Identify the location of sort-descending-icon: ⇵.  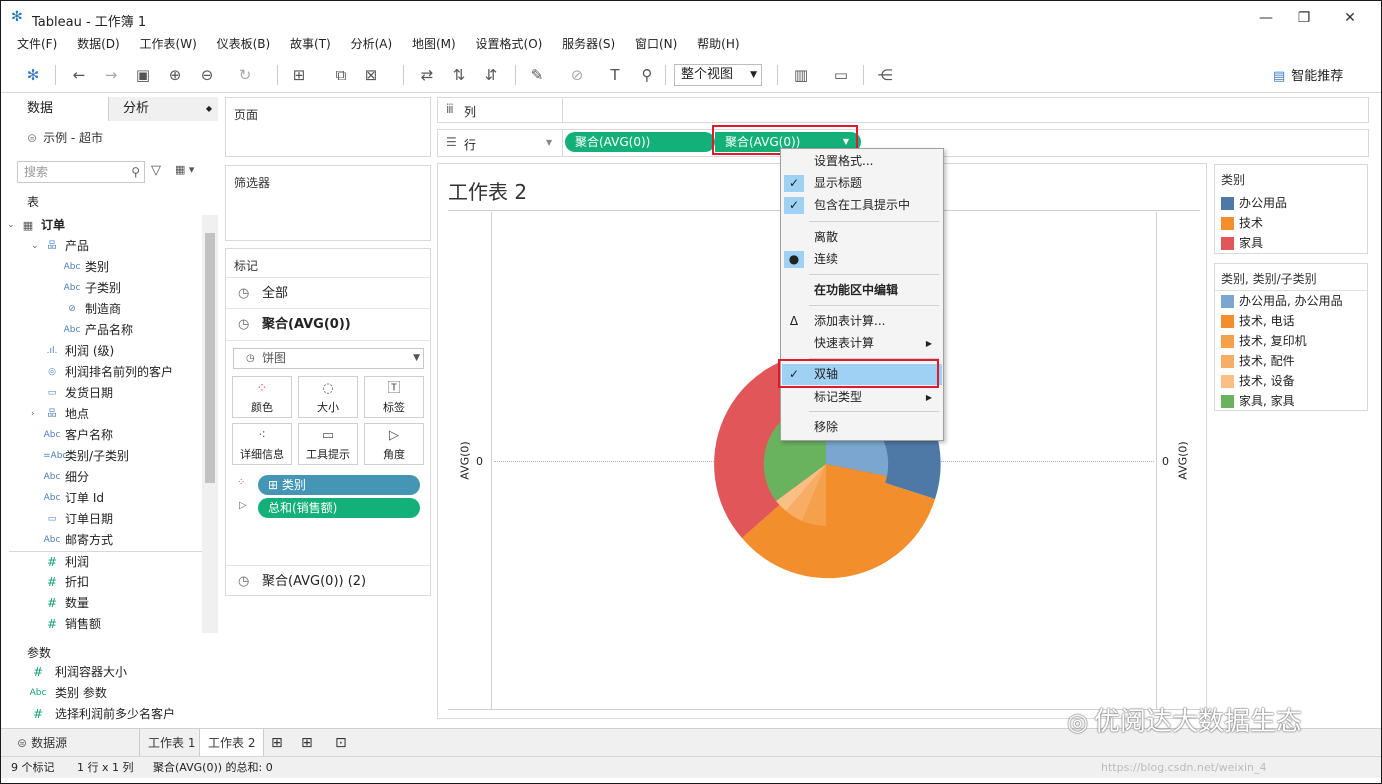
(491, 75).